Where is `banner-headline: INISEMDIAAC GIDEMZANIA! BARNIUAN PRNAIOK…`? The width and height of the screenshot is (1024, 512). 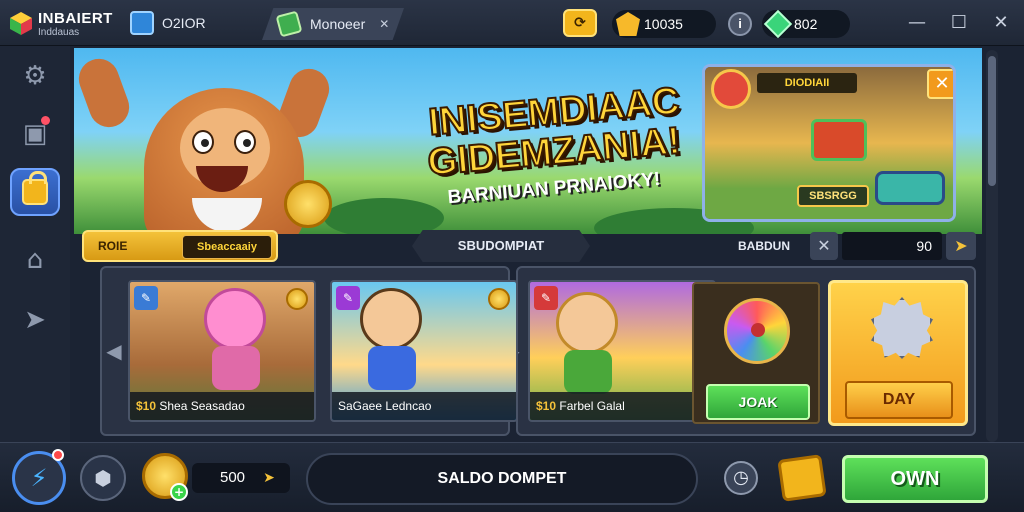
banner-headline: INISEMDIAAC GIDEMZANIA! BARNIUAN PRNAIOK… is located at coordinates (554, 143).